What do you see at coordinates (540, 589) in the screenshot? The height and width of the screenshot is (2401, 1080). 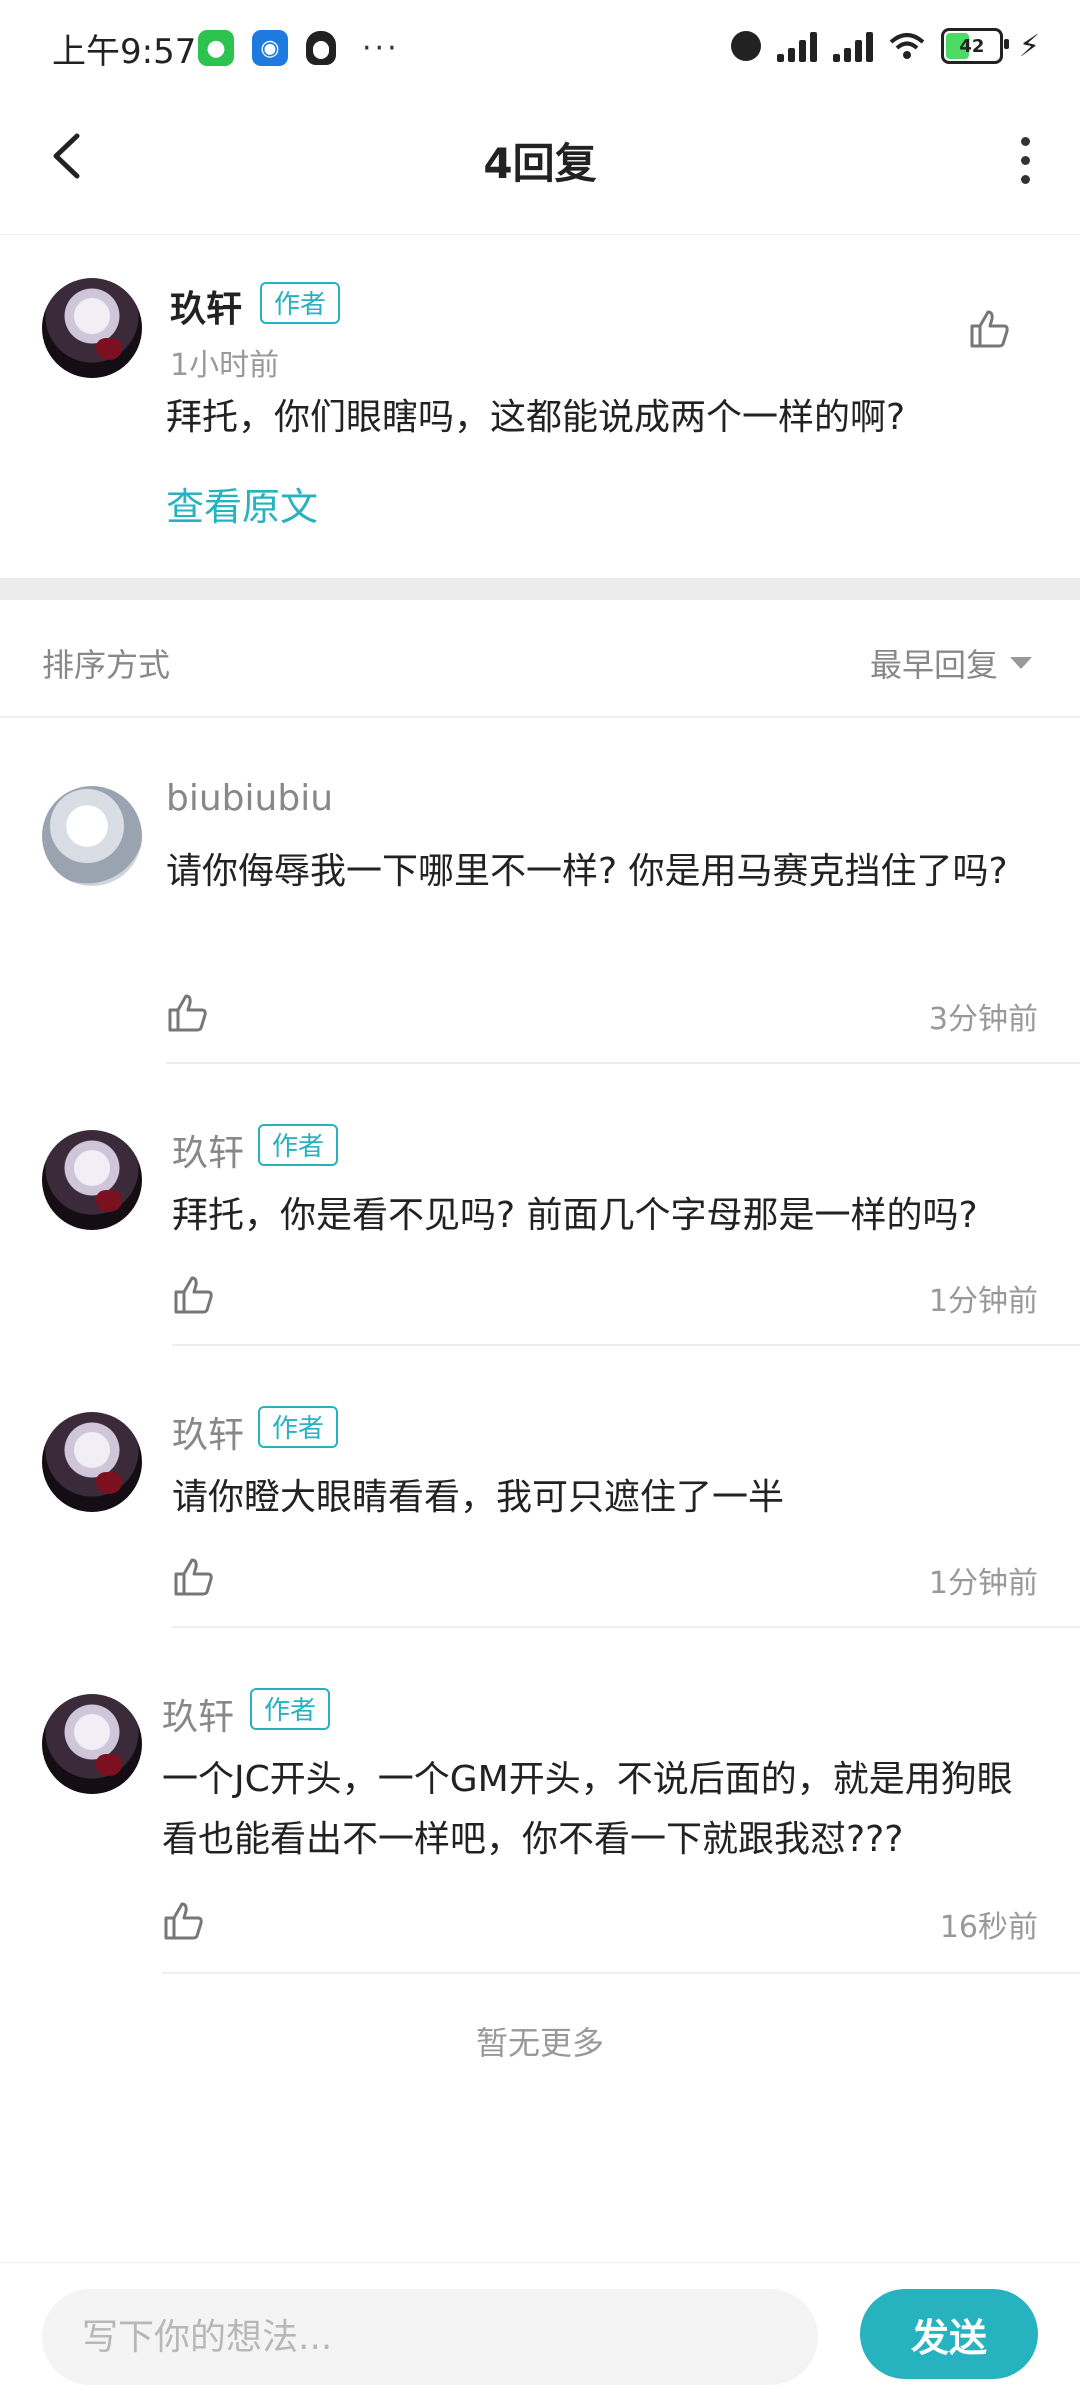 I see `section-divider` at bounding box center [540, 589].